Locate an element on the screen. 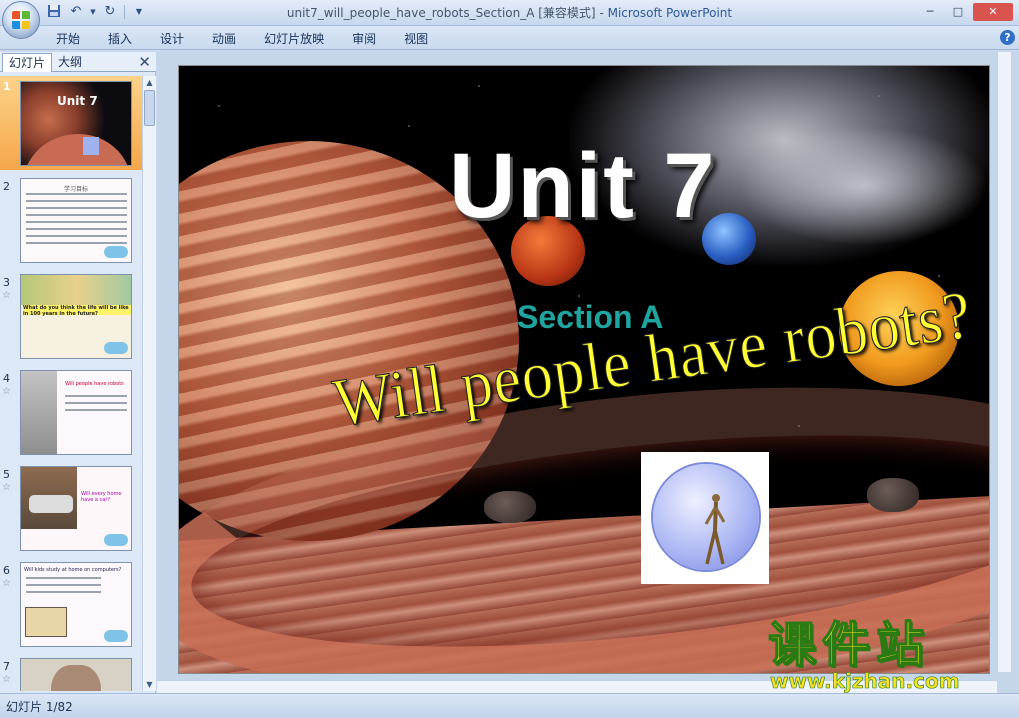 The height and width of the screenshot is (718, 1019). thumbnail-number: 6 is located at coordinates (6, 570).